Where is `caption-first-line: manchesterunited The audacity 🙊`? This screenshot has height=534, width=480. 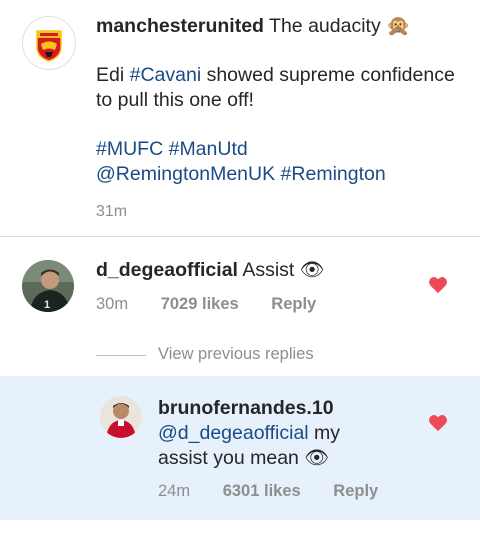
caption-first-line: manchesterunited The audacity 🙊 is located at coordinates (281, 26).